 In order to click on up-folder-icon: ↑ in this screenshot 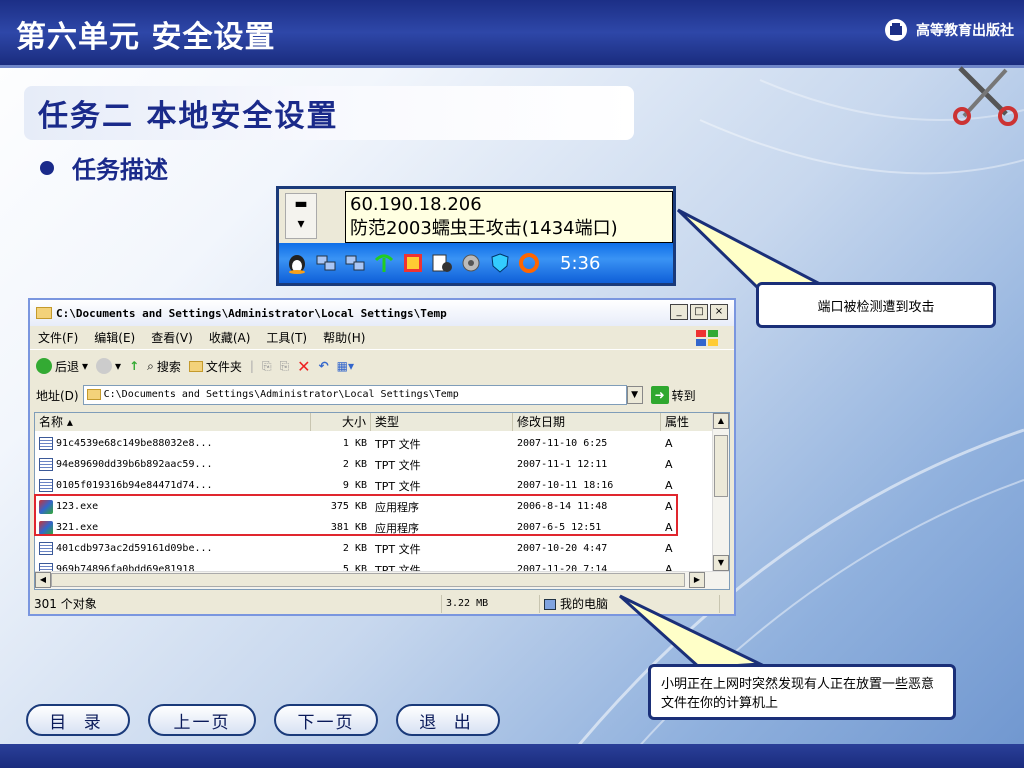, I will do `click(134, 366)`.